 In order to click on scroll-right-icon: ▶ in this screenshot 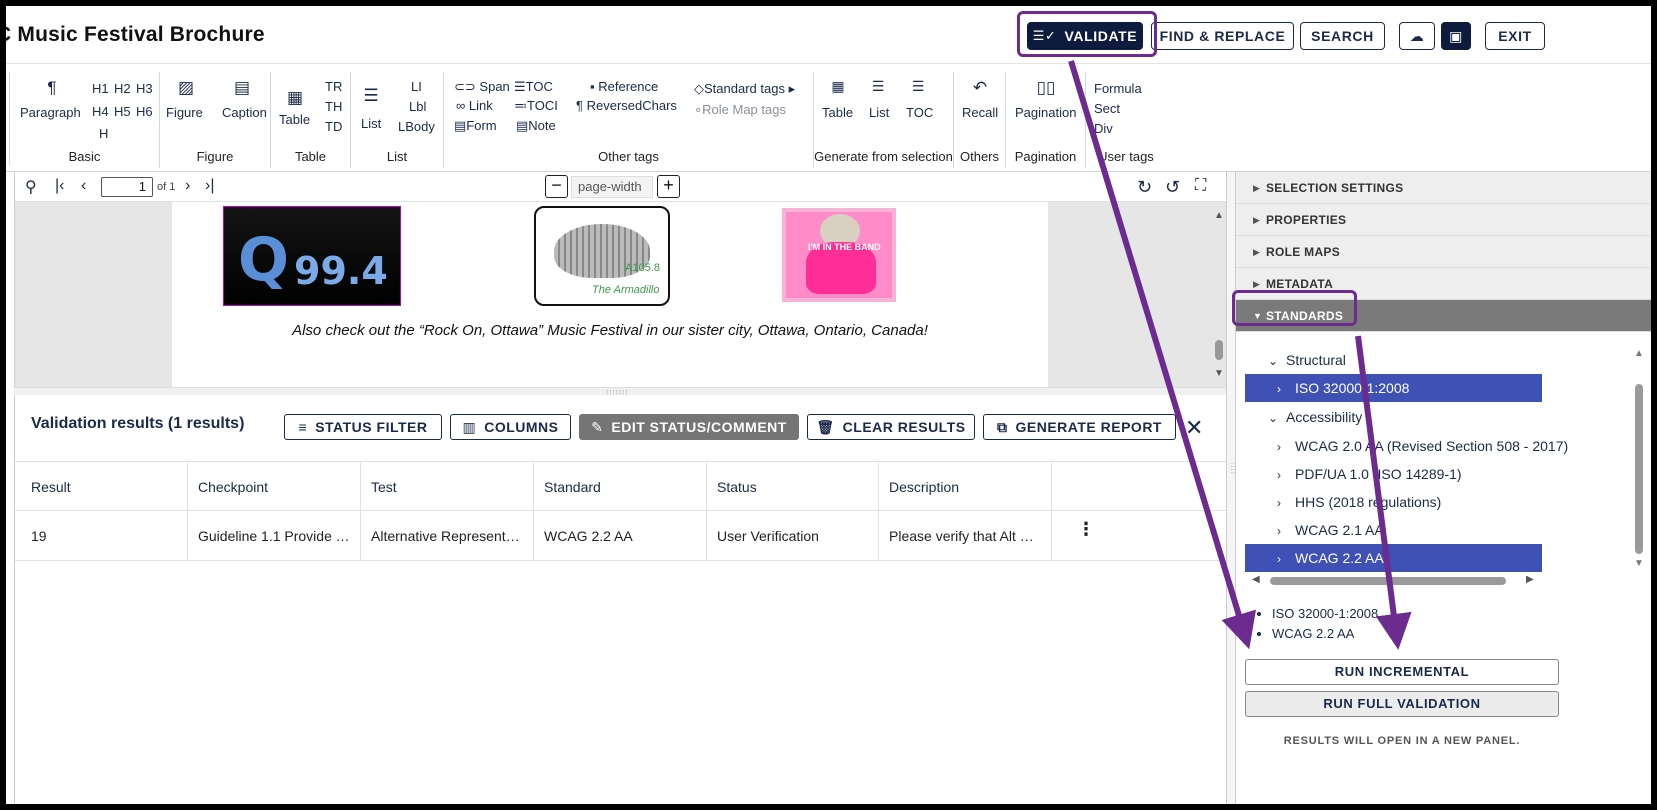, I will do `click(1530, 579)`.